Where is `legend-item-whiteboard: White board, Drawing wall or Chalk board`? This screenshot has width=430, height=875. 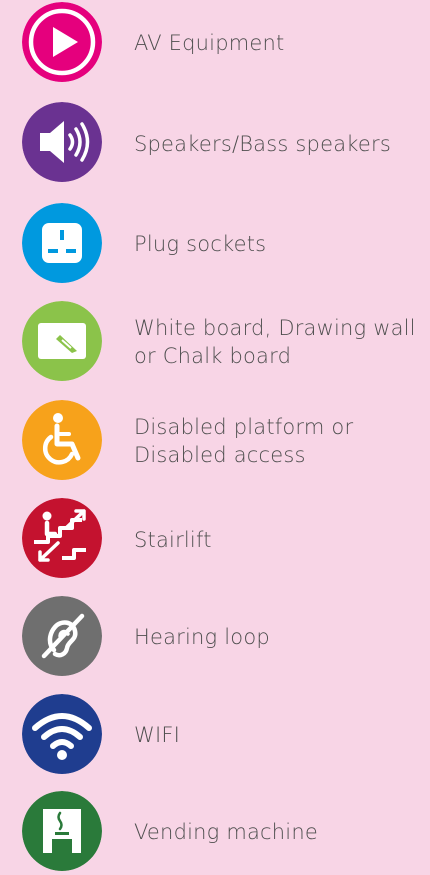
legend-item-whiteboard: White board, Drawing wall or Chalk board is located at coordinates (215, 343).